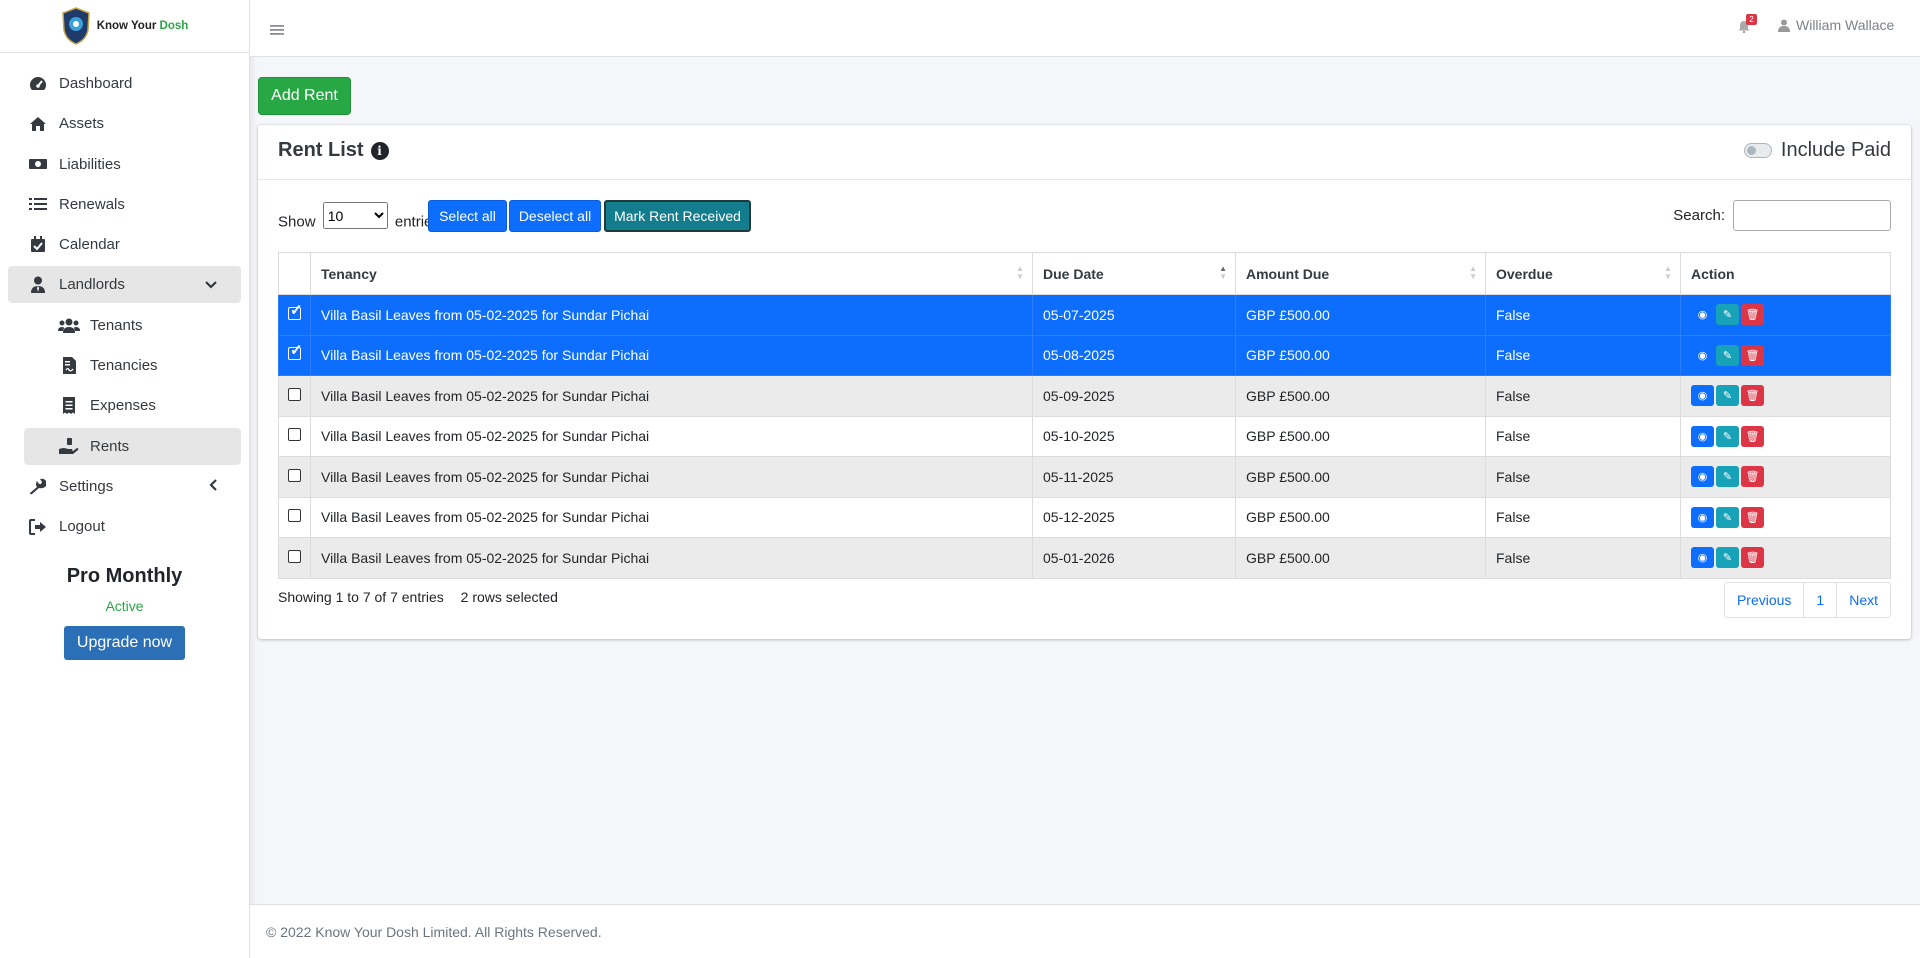 The width and height of the screenshot is (1920, 958). I want to click on rows-selected-text: 2 rows selected, so click(509, 597).